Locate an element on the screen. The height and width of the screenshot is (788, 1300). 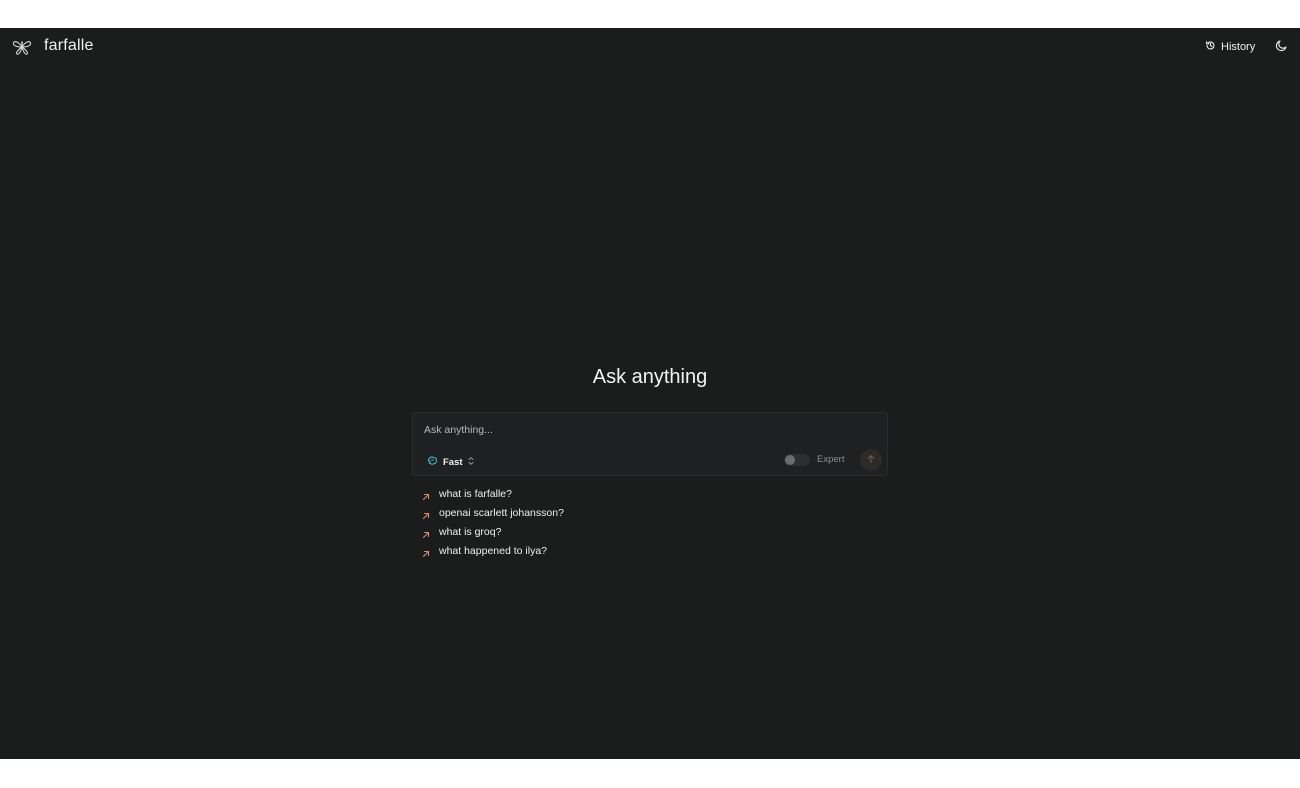
brand-name: farfalle is located at coordinates (69, 46).